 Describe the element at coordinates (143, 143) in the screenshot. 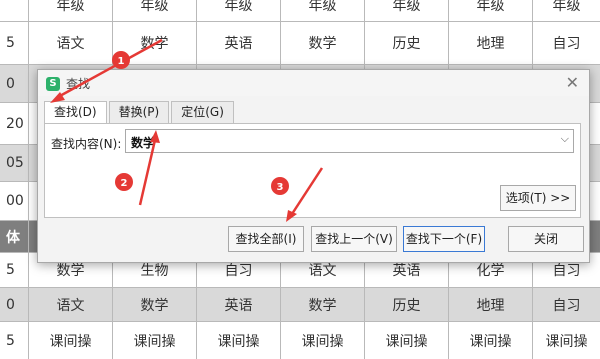

I see `find-what-value: 数学` at that location.